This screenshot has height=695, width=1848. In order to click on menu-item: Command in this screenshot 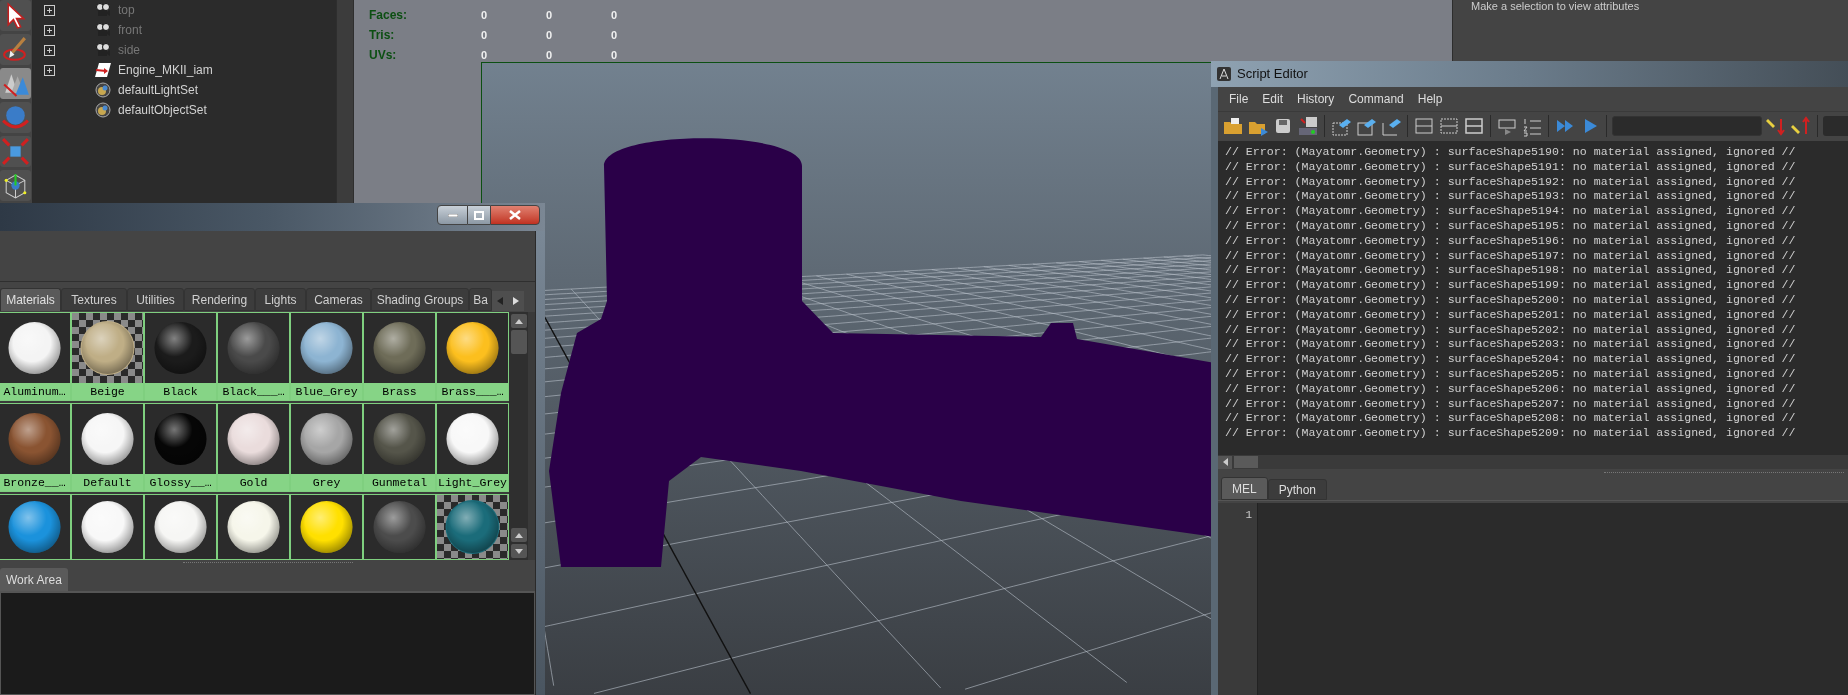, I will do `click(1376, 99)`.